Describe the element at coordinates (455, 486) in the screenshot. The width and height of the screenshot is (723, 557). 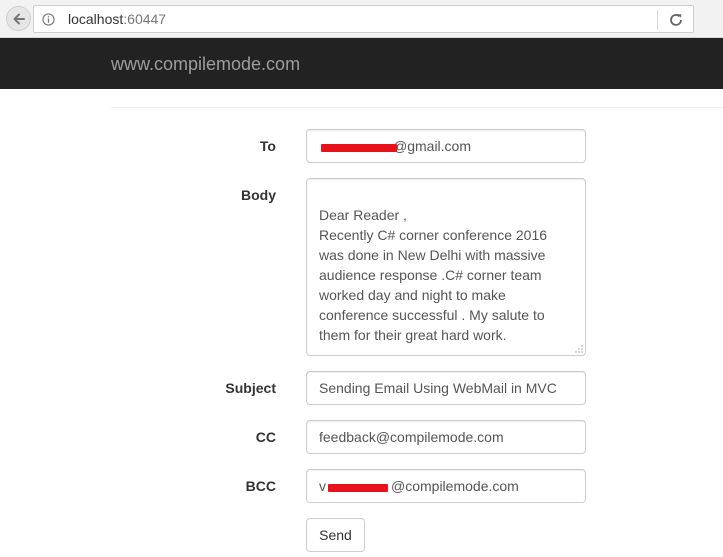
I see `bcc-value: @compilemode.com` at that location.